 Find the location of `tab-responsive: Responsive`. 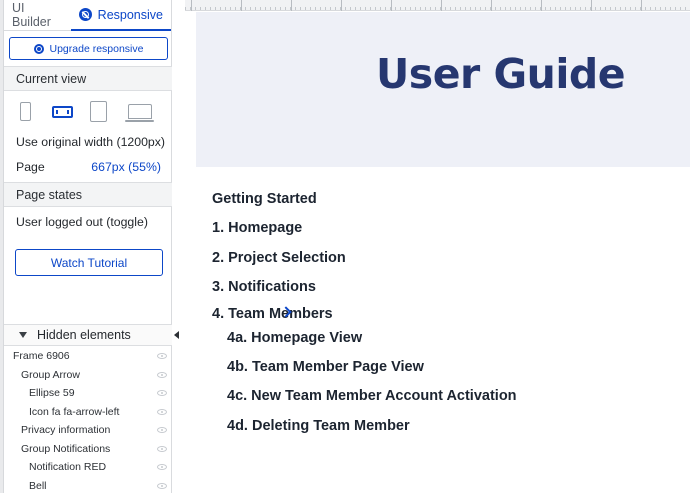

tab-responsive: Responsive is located at coordinates (120, 15).